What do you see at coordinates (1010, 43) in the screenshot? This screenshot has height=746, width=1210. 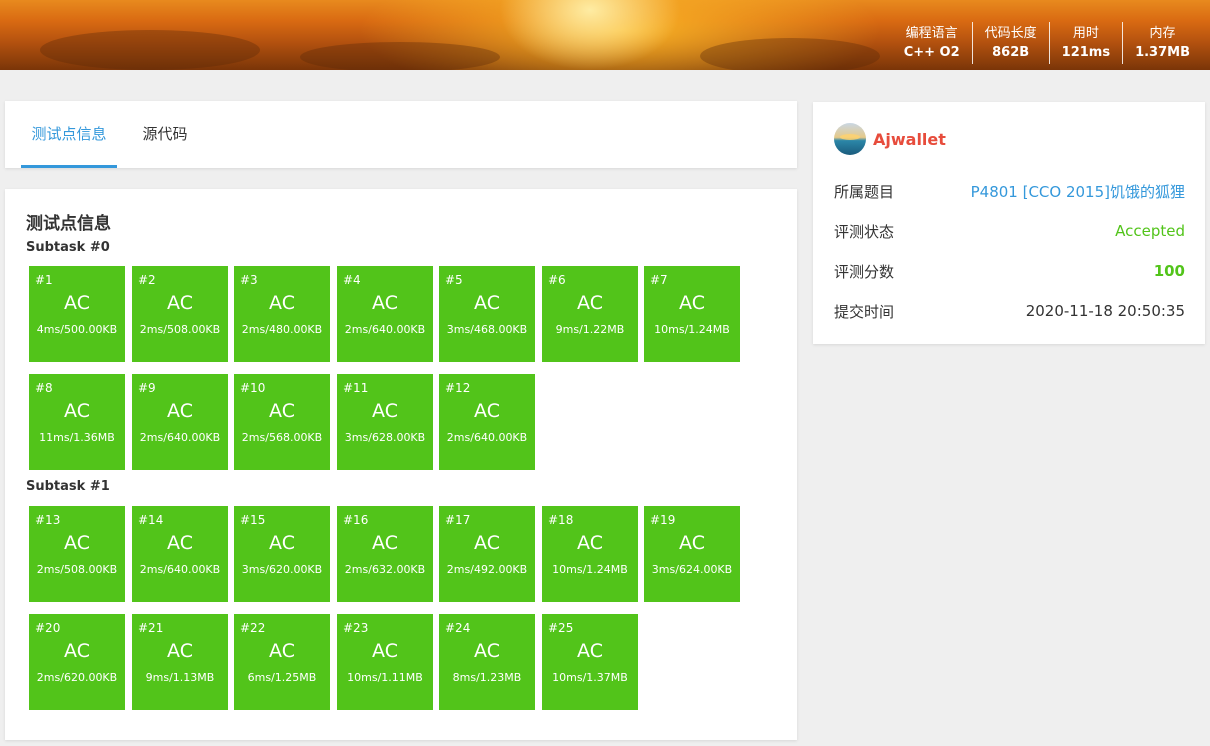 I see `stat-code-length: 代码长度 862B` at bounding box center [1010, 43].